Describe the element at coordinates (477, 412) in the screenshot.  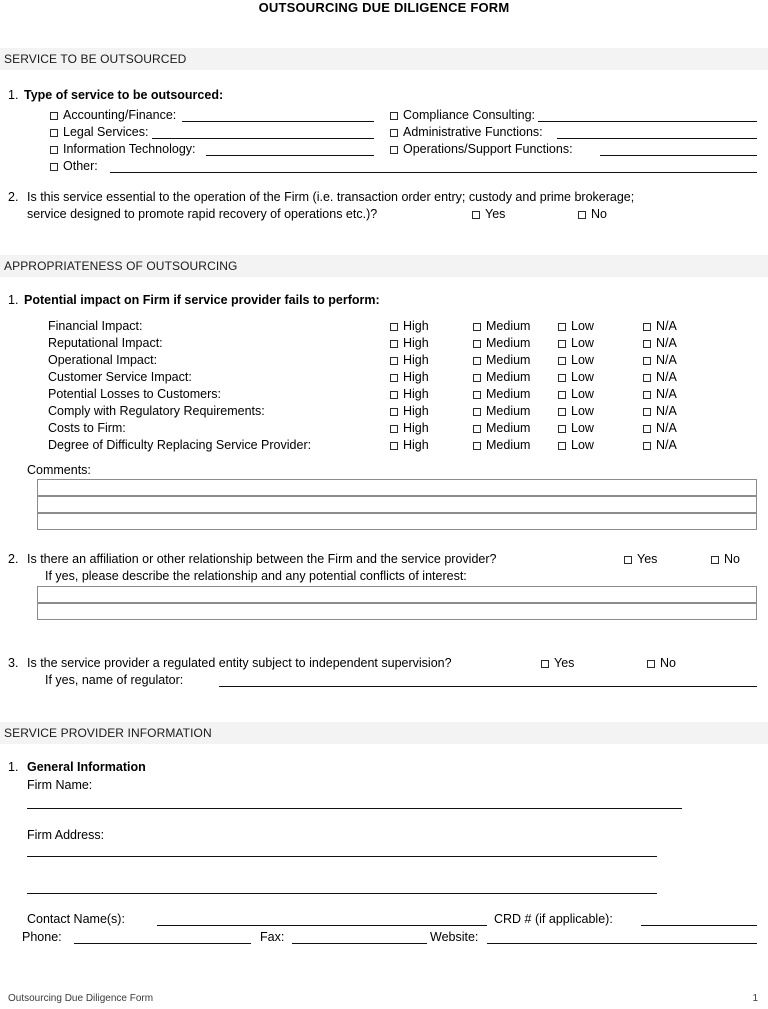
I see `checkbox-regulatory-requirements-medium` at that location.